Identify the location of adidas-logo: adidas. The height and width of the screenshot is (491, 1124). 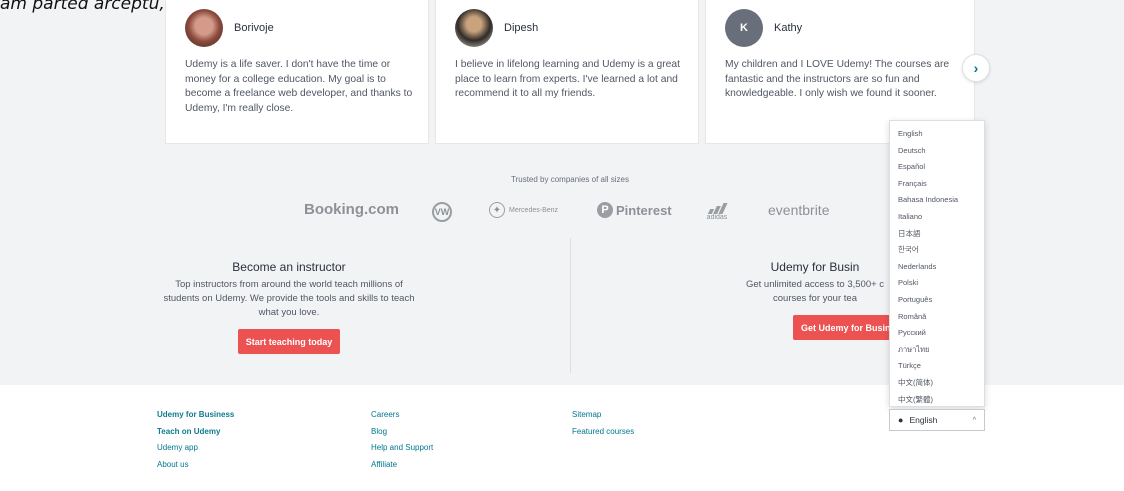
(717, 211).